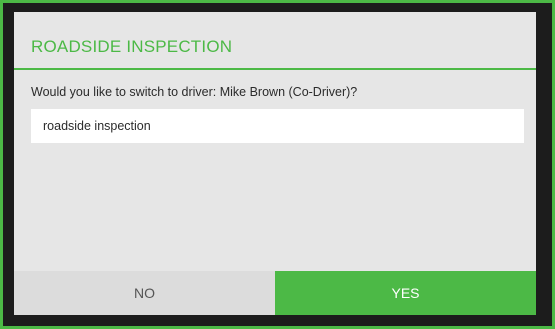 This screenshot has height=329, width=555. Describe the element at coordinates (277, 126) in the screenshot. I see `reason-input: roadside inspection` at that location.